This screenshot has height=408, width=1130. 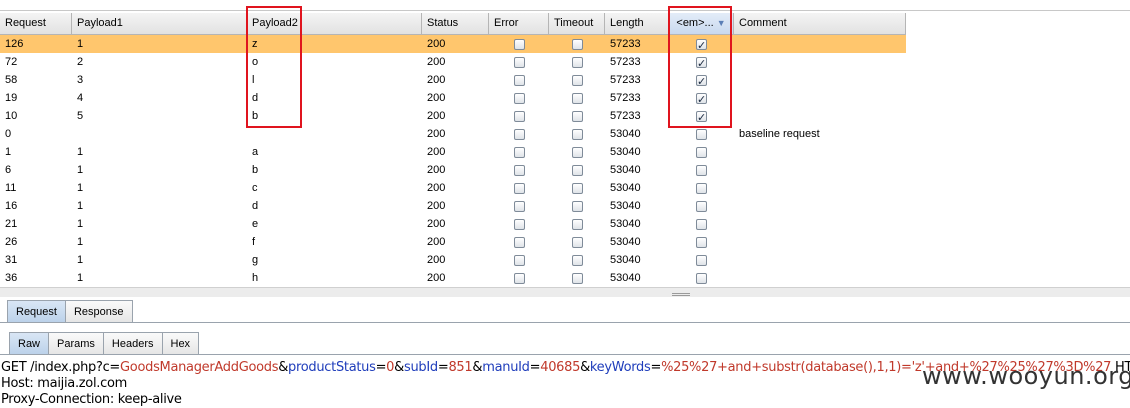 What do you see at coordinates (453, 278) in the screenshot?
I see `table-row: 36 1 h 200 53040` at bounding box center [453, 278].